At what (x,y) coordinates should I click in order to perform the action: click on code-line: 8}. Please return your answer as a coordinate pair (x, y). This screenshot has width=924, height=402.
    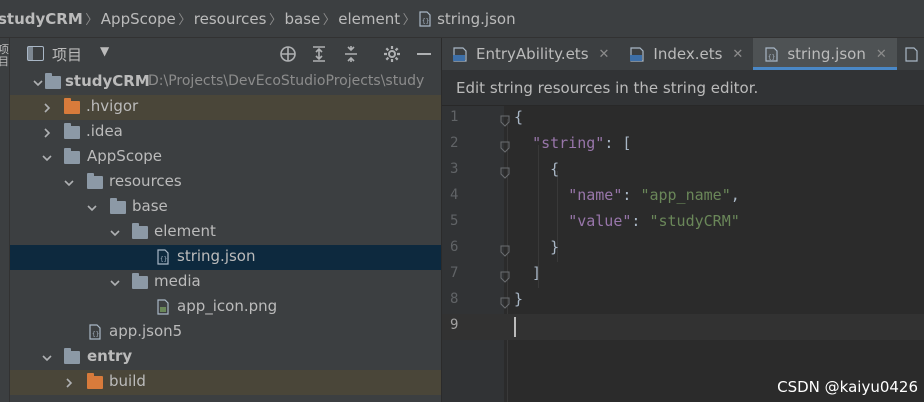
    Looking at the image, I should click on (683, 301).